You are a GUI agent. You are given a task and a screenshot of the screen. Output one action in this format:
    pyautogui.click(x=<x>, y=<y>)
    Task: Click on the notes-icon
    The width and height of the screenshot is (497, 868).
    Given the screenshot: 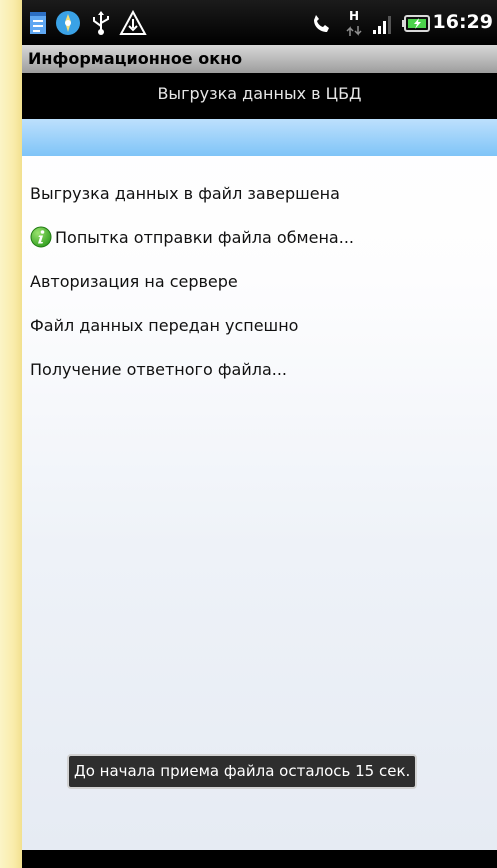 What is the action you would take?
    pyautogui.click(x=38, y=23)
    